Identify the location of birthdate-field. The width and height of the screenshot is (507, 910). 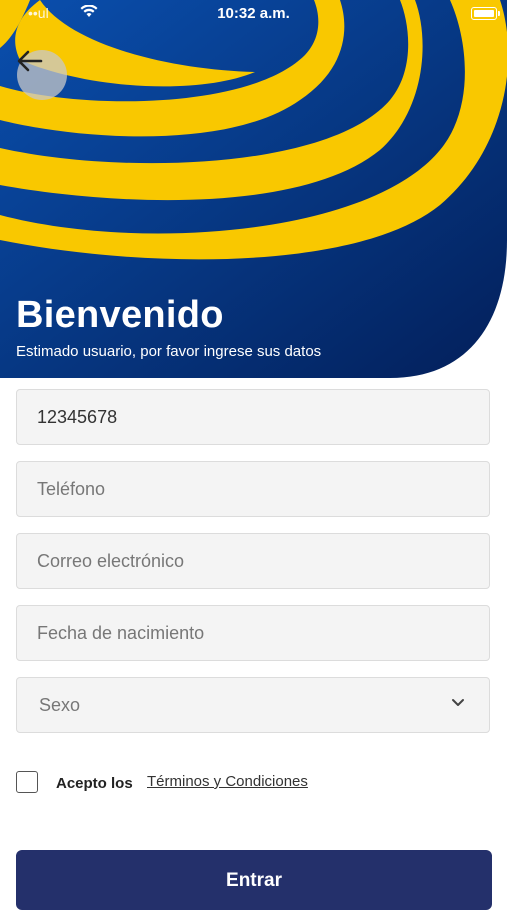
(253, 633).